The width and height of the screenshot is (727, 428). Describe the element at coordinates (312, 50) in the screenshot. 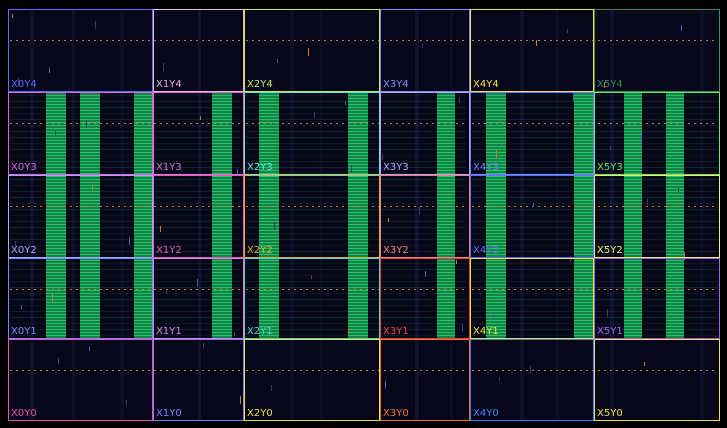

I see `clock-region-x2y4: X2Y4` at that location.